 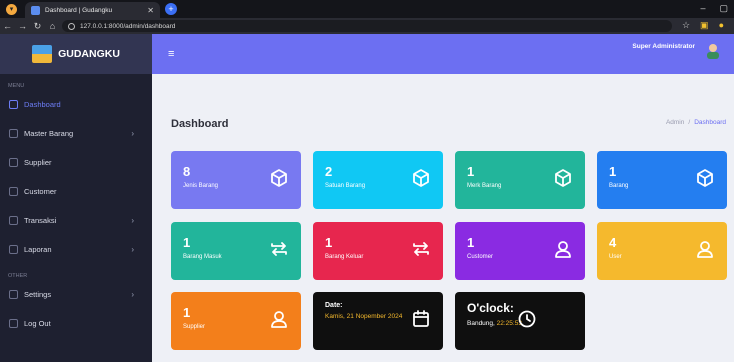 I want to click on section-label-menu: MENU, so click(x=16, y=86).